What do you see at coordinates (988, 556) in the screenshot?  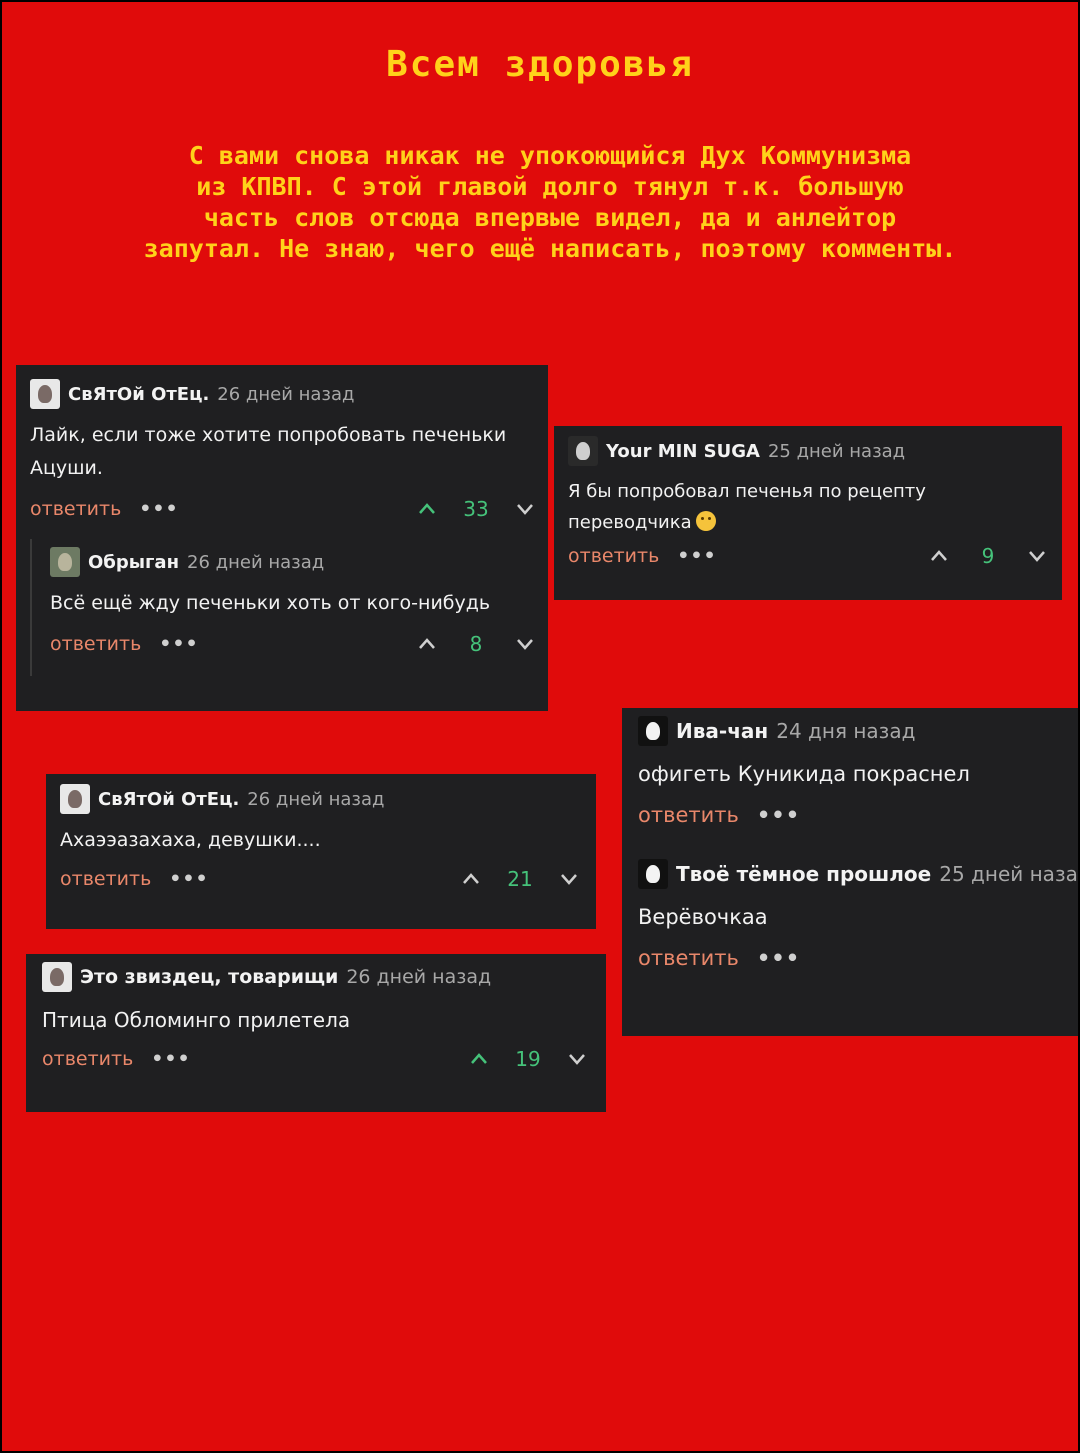 I see `score-count: 9` at bounding box center [988, 556].